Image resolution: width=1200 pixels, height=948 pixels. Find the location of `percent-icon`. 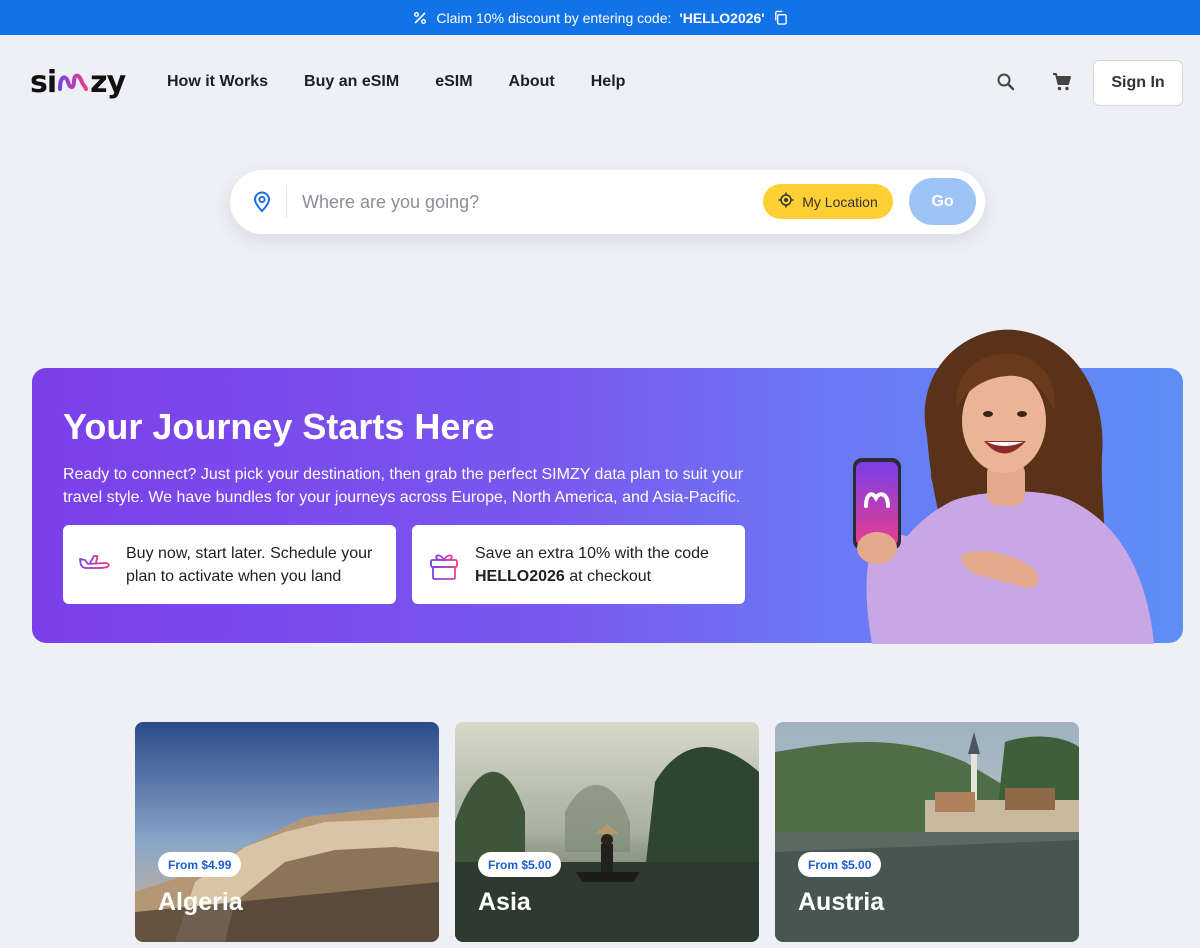

percent-icon is located at coordinates (420, 18).